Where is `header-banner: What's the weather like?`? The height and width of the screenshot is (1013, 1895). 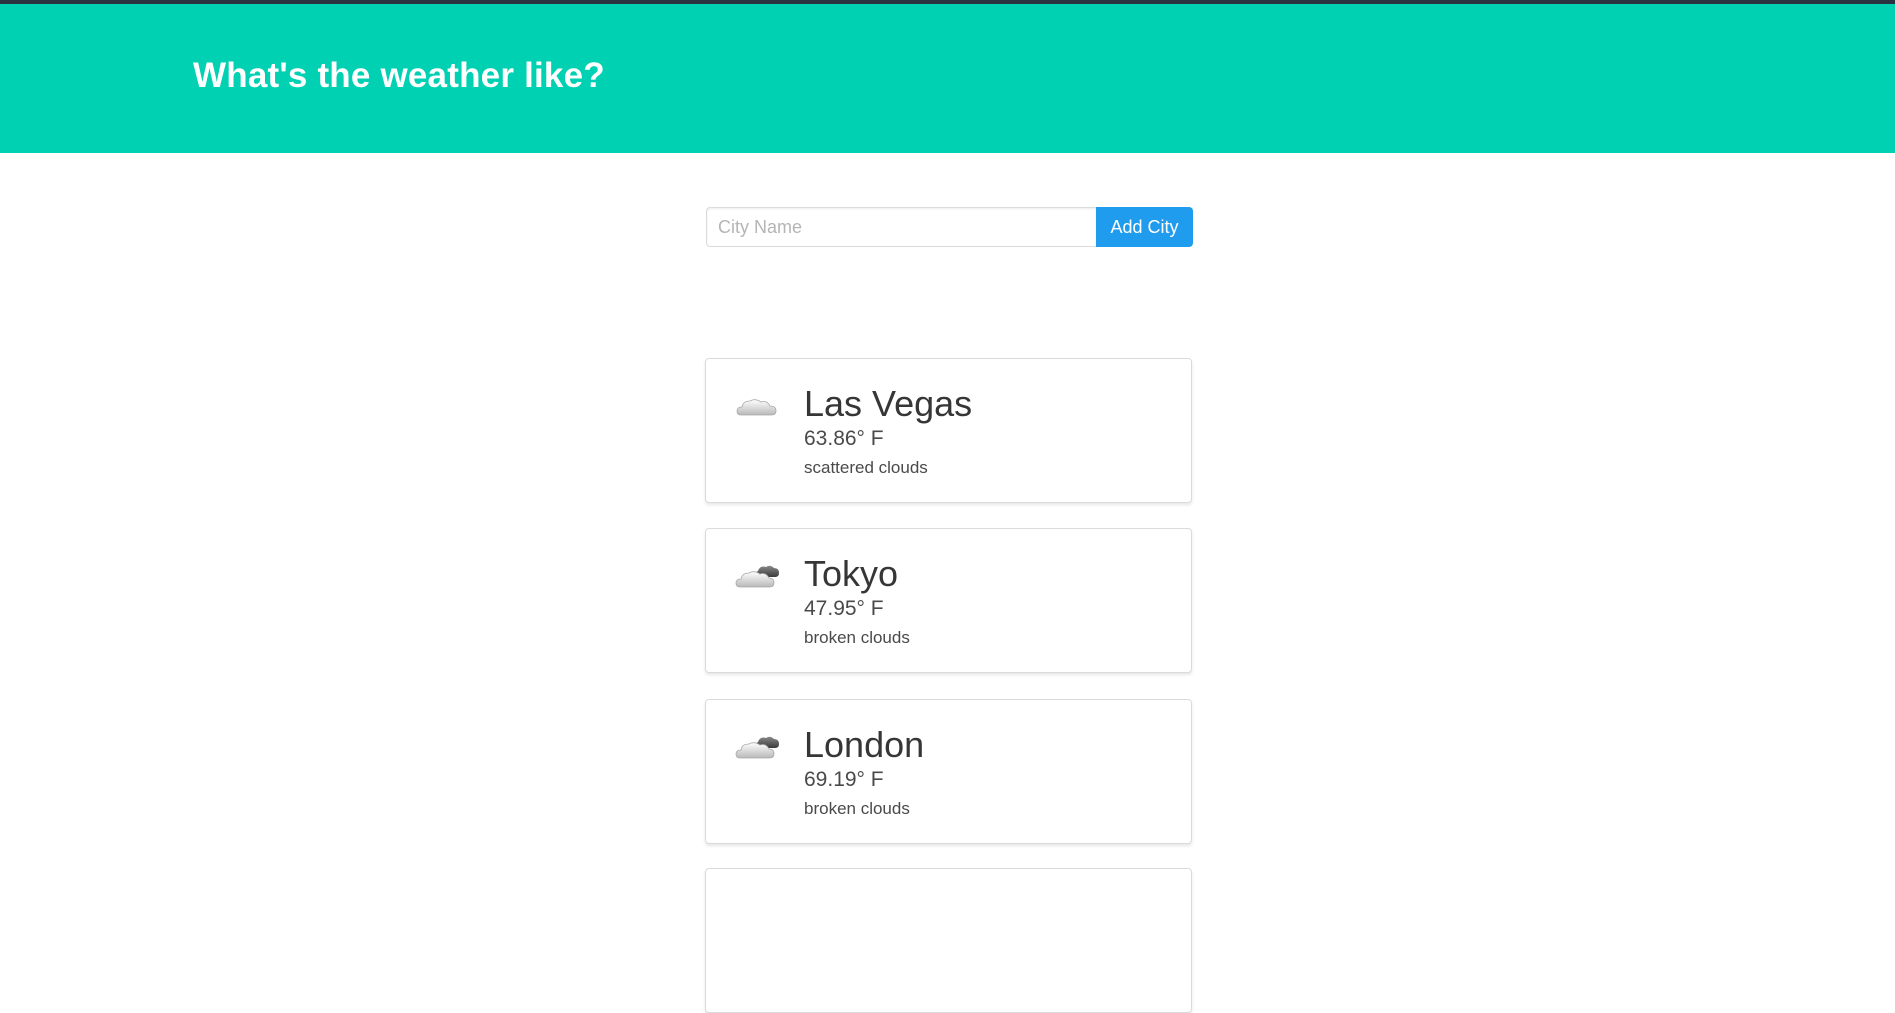 header-banner: What's the weather like? is located at coordinates (947, 78).